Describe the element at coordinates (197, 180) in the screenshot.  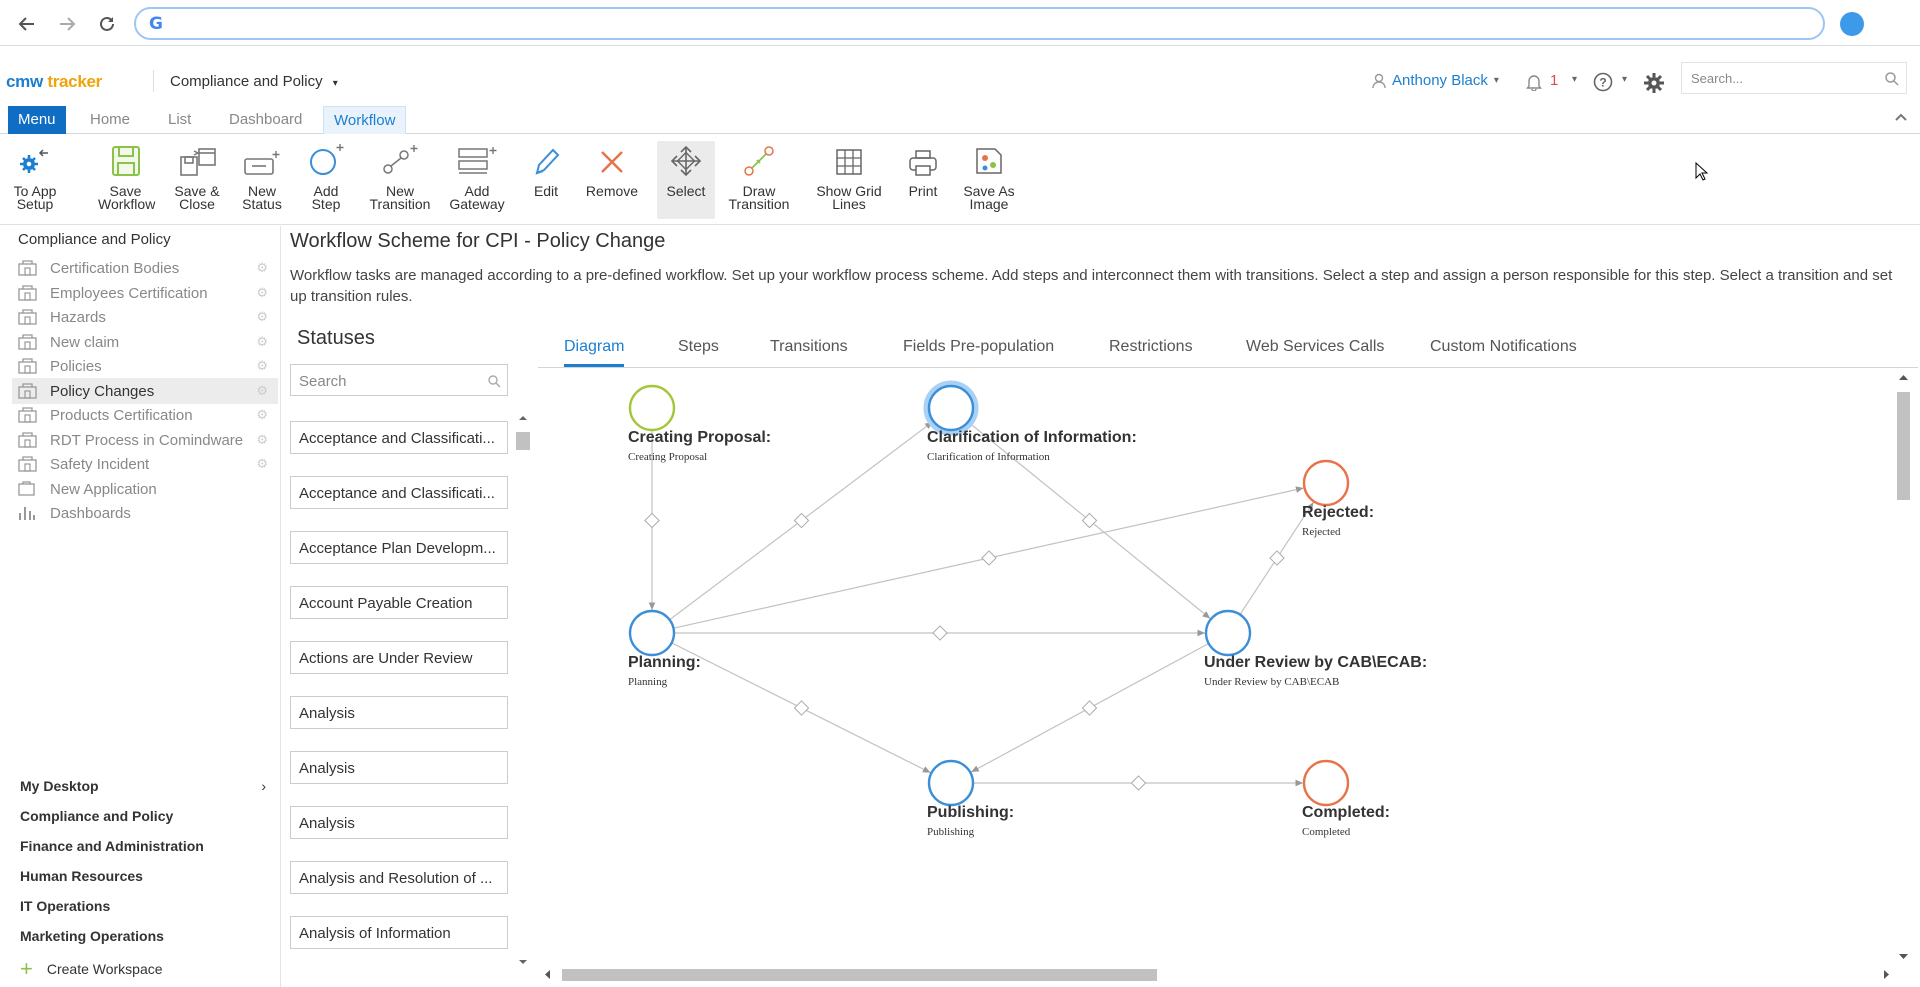
I see `save-close-button: Save & Close` at that location.